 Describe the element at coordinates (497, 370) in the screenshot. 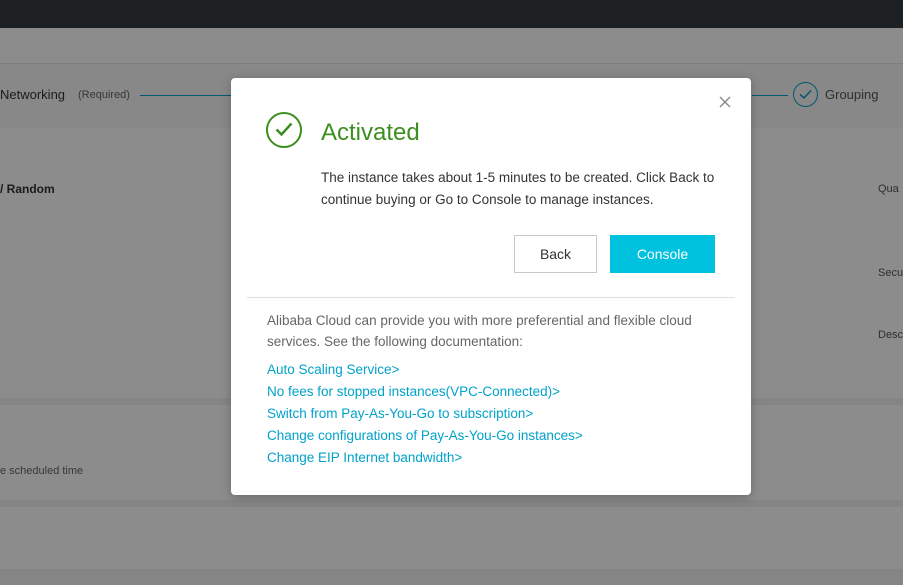

I see `doc-link-auto-scaling: Auto Scaling Service>` at that location.